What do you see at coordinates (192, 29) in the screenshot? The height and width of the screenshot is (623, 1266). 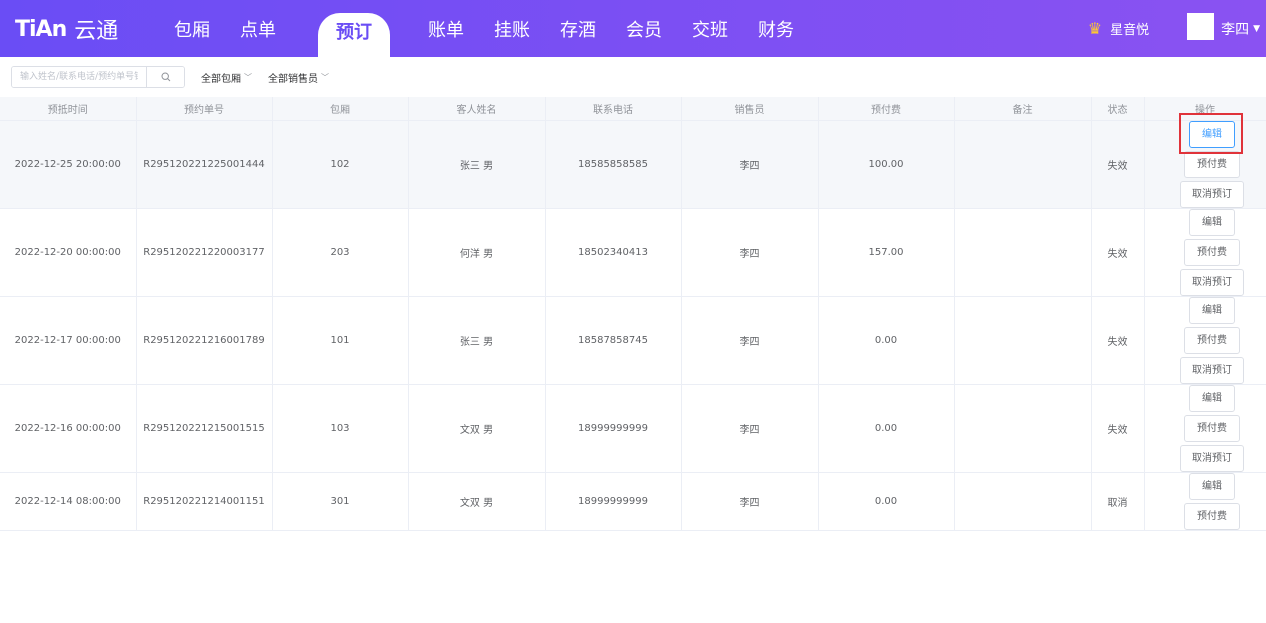 I see `nav-item-rooms: 包厢` at bounding box center [192, 29].